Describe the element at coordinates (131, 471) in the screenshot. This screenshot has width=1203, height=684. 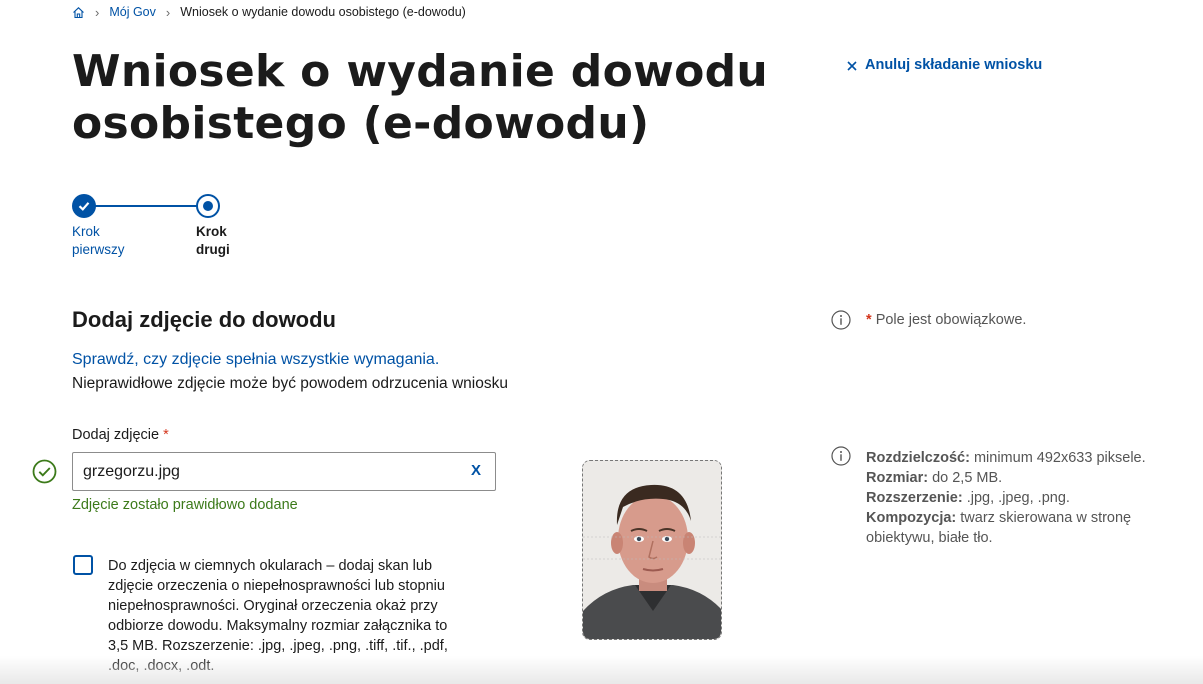
I see `file-name: grzegorzu.jpg` at that location.